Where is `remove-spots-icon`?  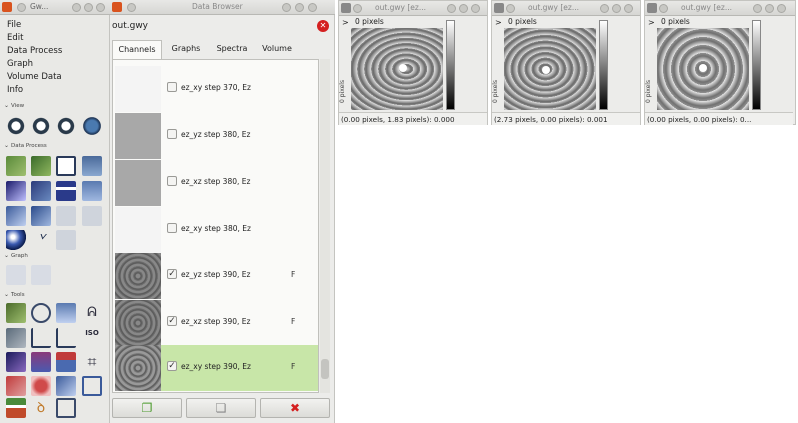 remove-spots-icon is located at coordinates (16, 386).